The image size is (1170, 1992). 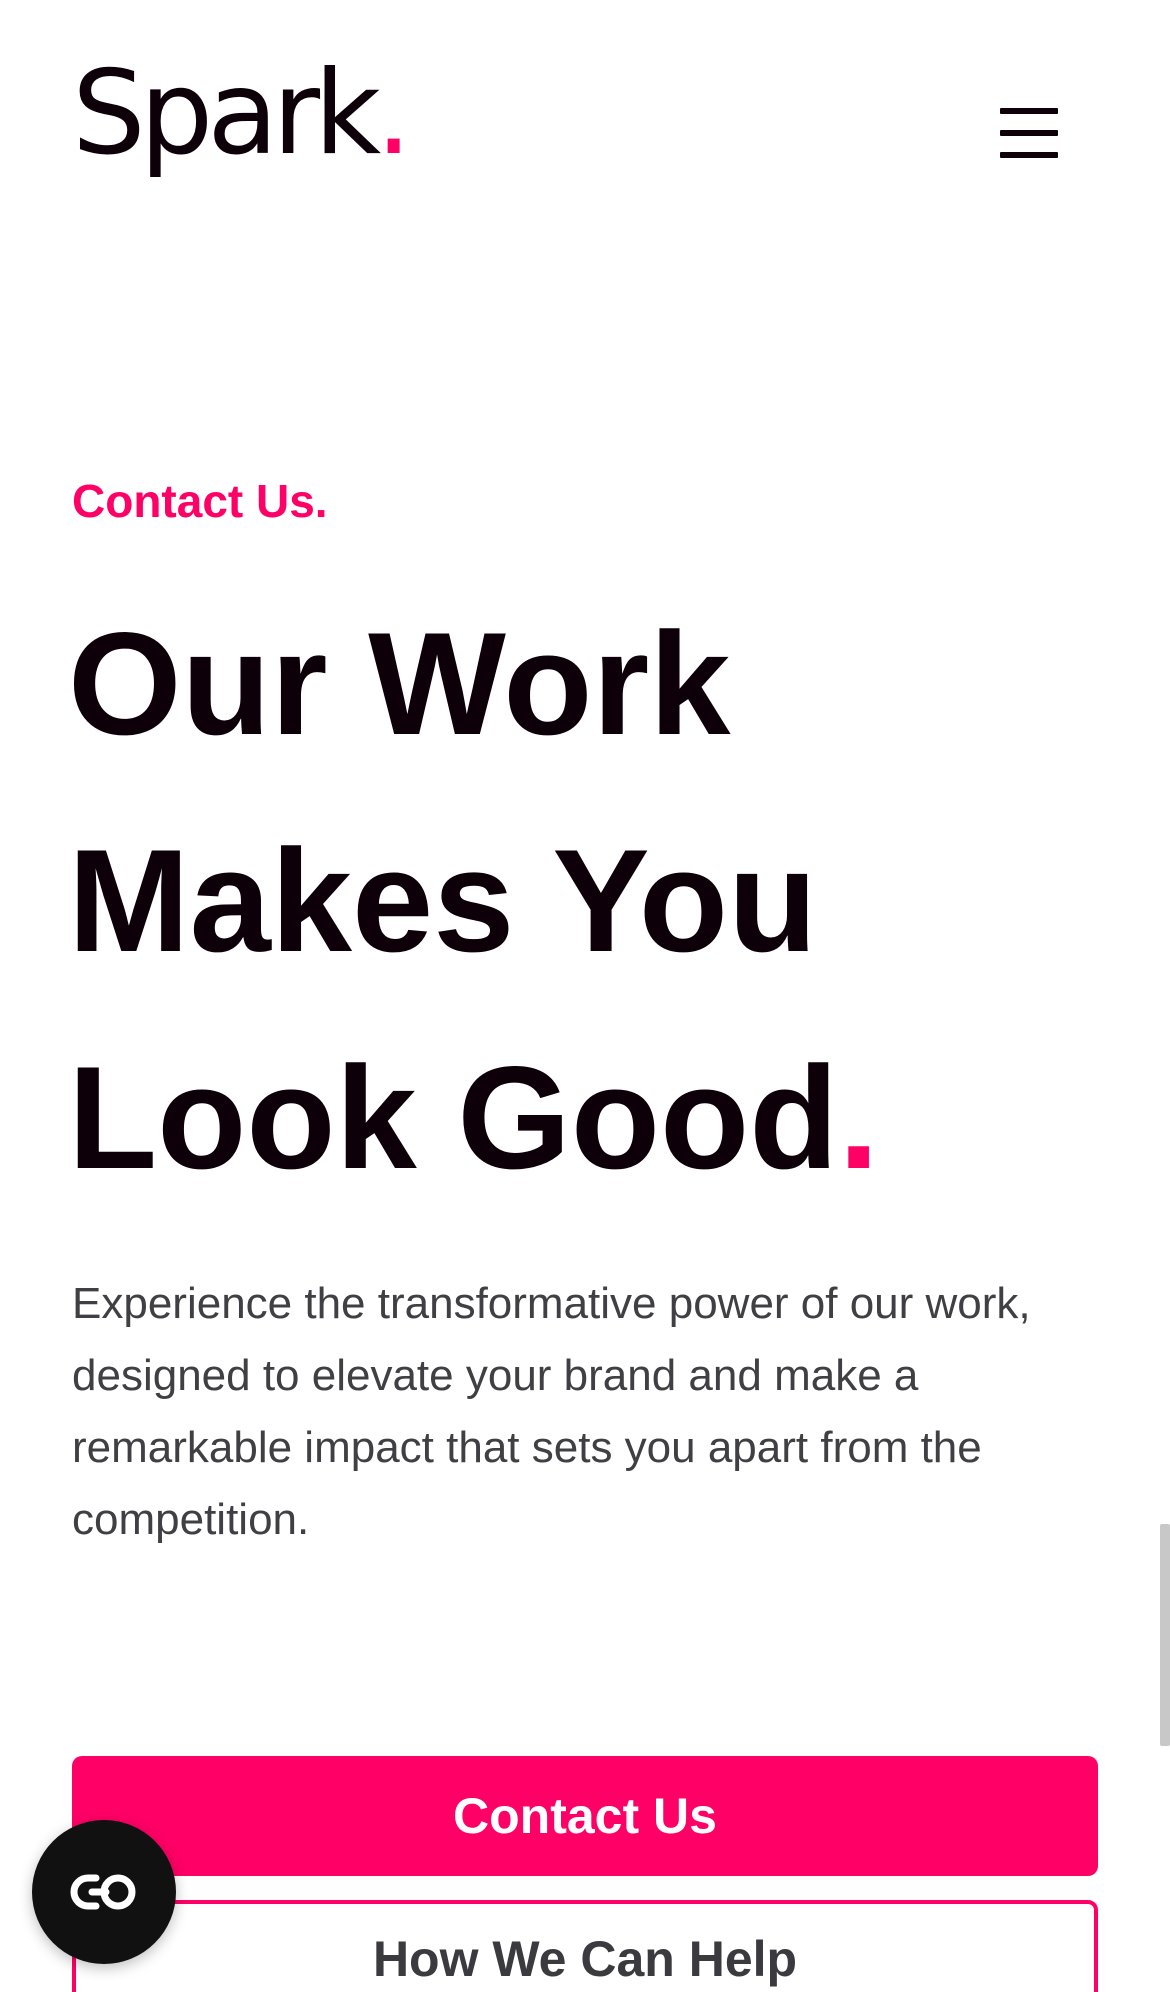 What do you see at coordinates (453, 1117) in the screenshot?
I see `headline-line-3-text: Look Good` at bounding box center [453, 1117].